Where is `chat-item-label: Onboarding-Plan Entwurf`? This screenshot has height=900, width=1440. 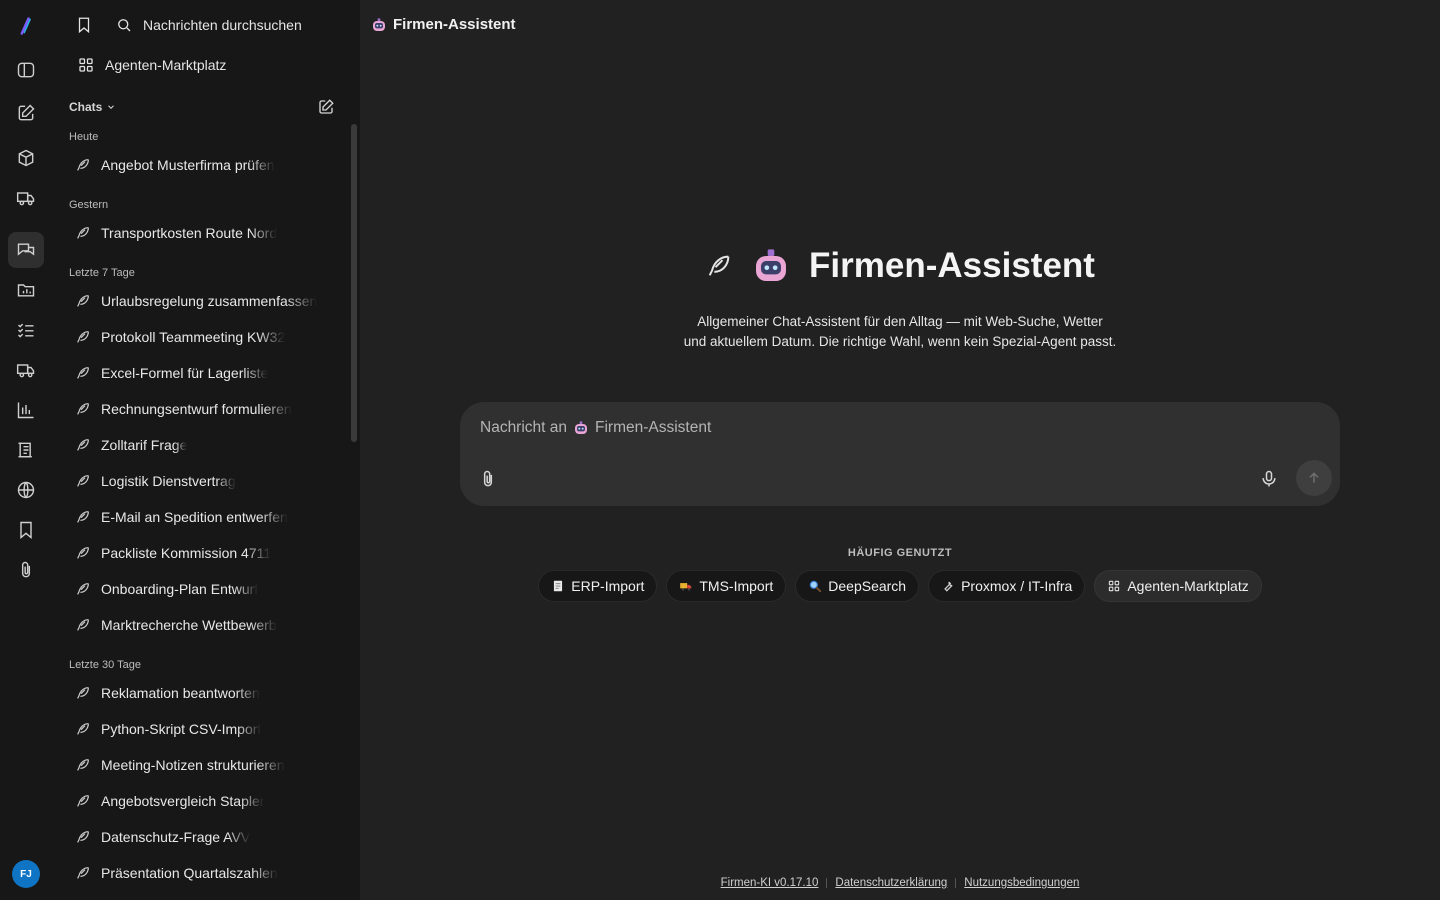
chat-item-label: Onboarding-Plan Entwurf is located at coordinates (180, 589).